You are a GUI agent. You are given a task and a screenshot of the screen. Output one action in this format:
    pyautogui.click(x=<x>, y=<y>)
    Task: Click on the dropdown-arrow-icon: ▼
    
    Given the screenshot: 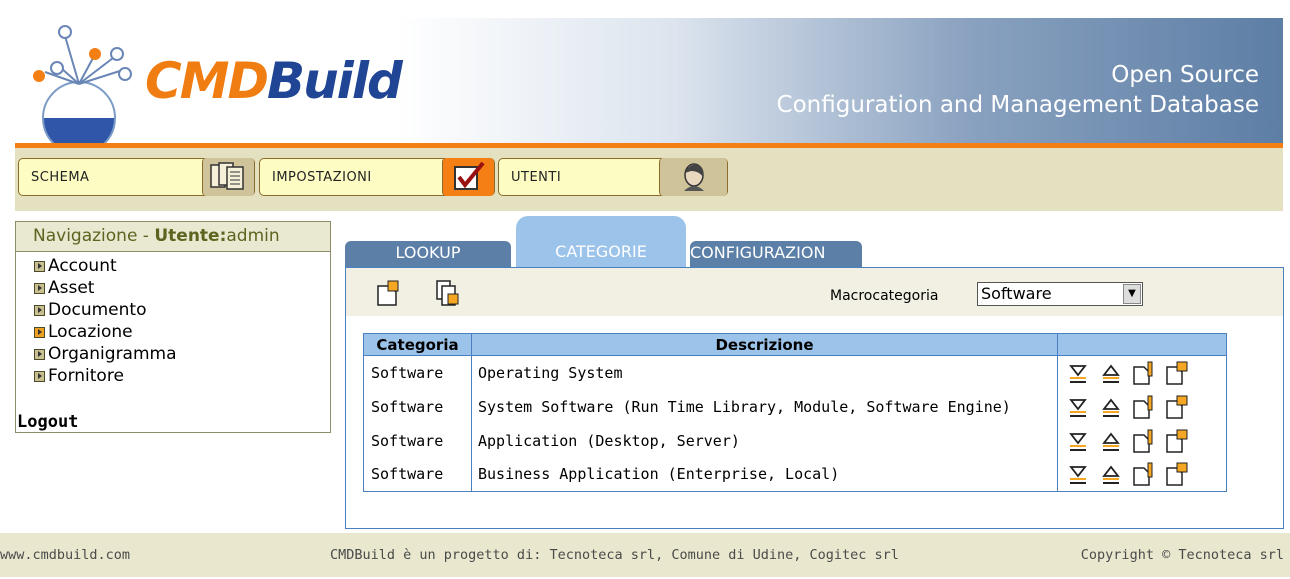 What is the action you would take?
    pyautogui.click(x=1132, y=294)
    